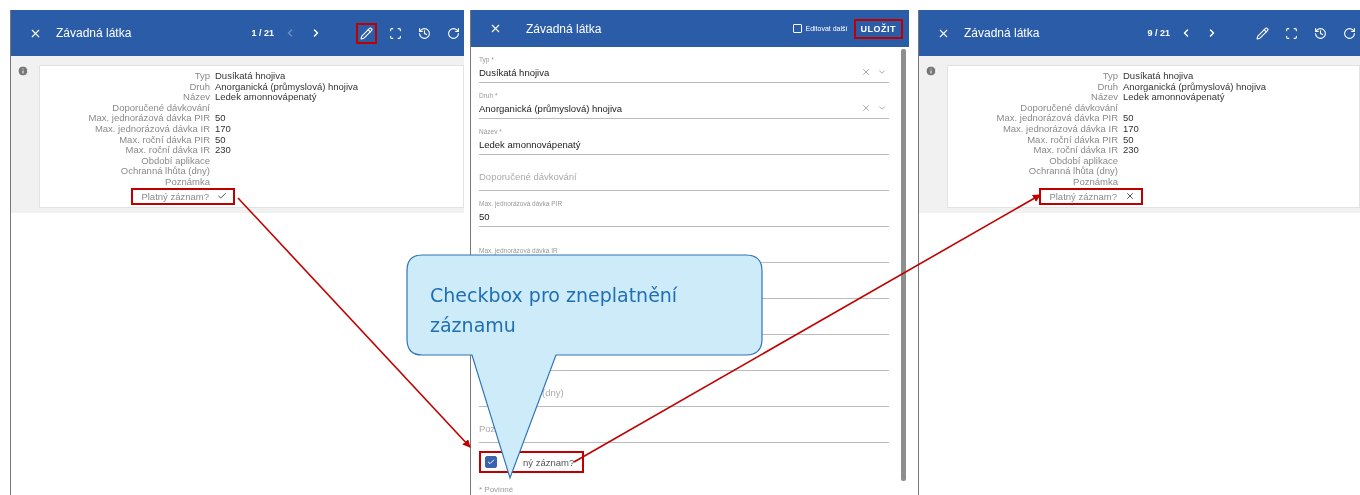 This screenshot has height=495, width=1360. I want to click on required-note: * Povinné, so click(497, 489).